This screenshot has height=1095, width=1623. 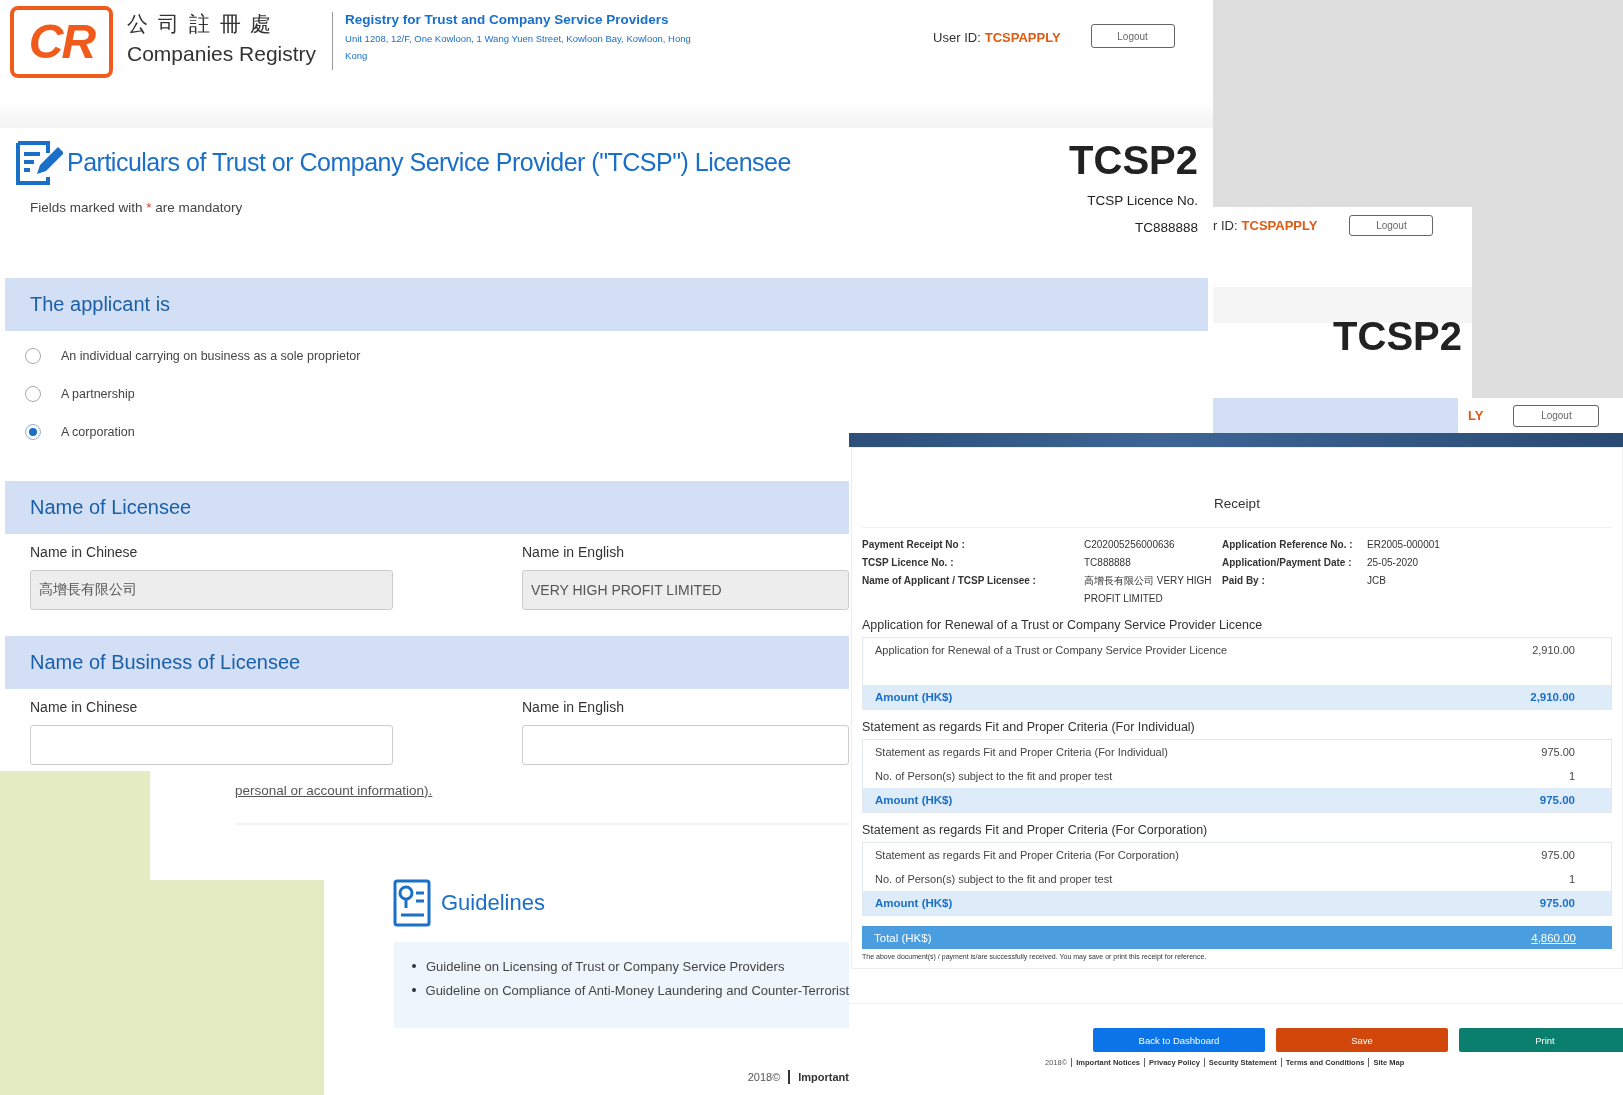 I want to click on footer-link: Important, so click(x=823, y=1077).